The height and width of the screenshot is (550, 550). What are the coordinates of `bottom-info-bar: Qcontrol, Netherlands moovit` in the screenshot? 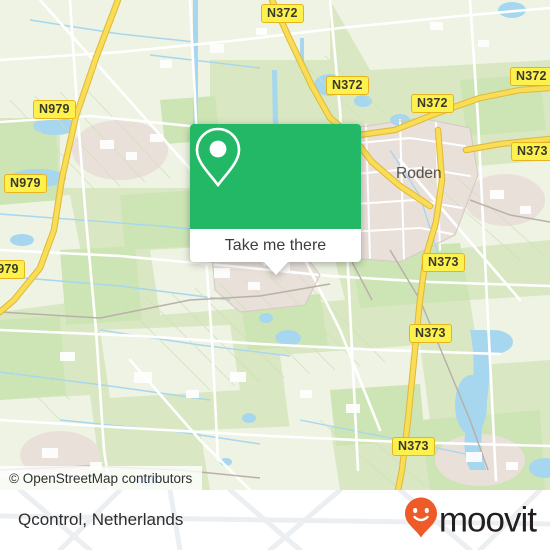 It's located at (275, 520).